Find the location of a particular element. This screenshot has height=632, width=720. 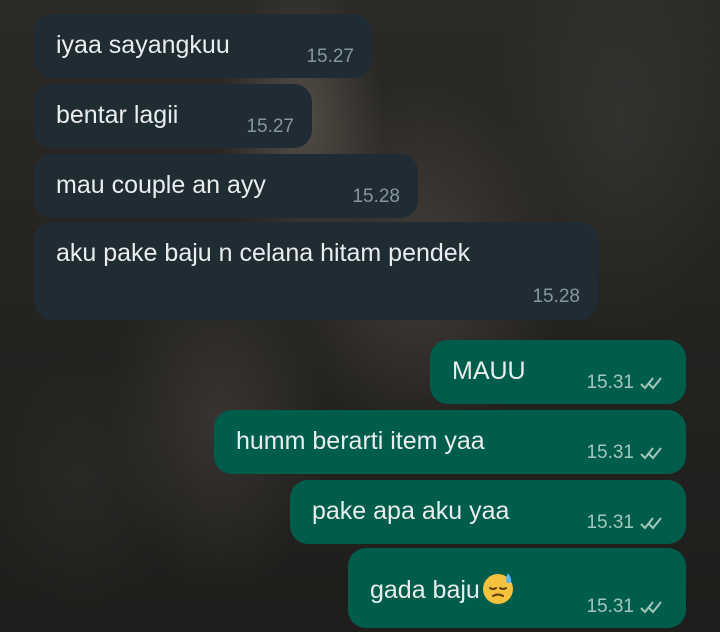

message-bubble-outgoing: MAUU 15.31 is located at coordinates (558, 372).